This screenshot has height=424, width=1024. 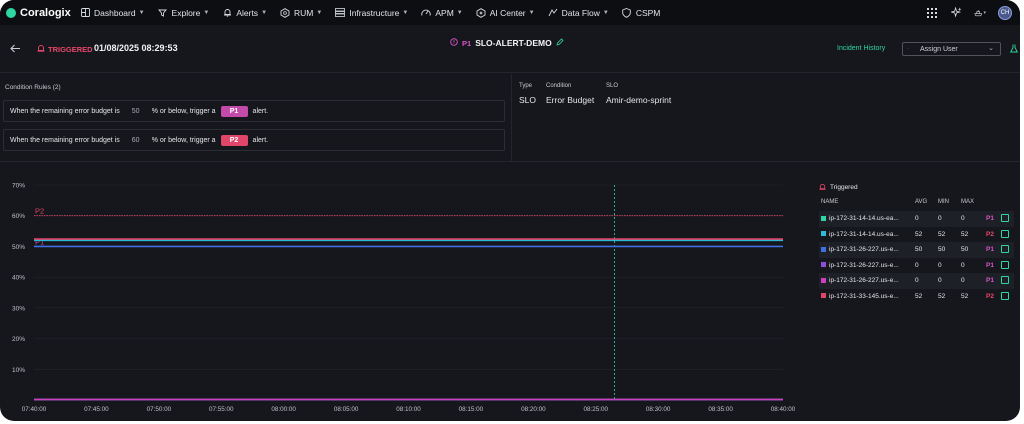 What do you see at coordinates (641, 12) in the screenshot?
I see `nav-item-cspm: CSPM` at bounding box center [641, 12].